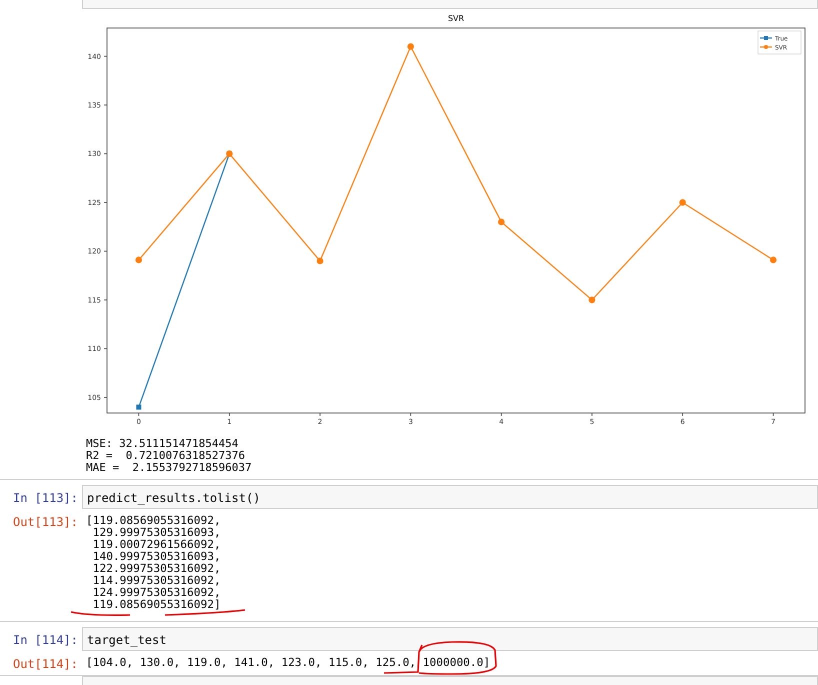 This screenshot has height=685, width=818. Describe the element at coordinates (139, 407) in the screenshot. I see `square-marker` at that location.